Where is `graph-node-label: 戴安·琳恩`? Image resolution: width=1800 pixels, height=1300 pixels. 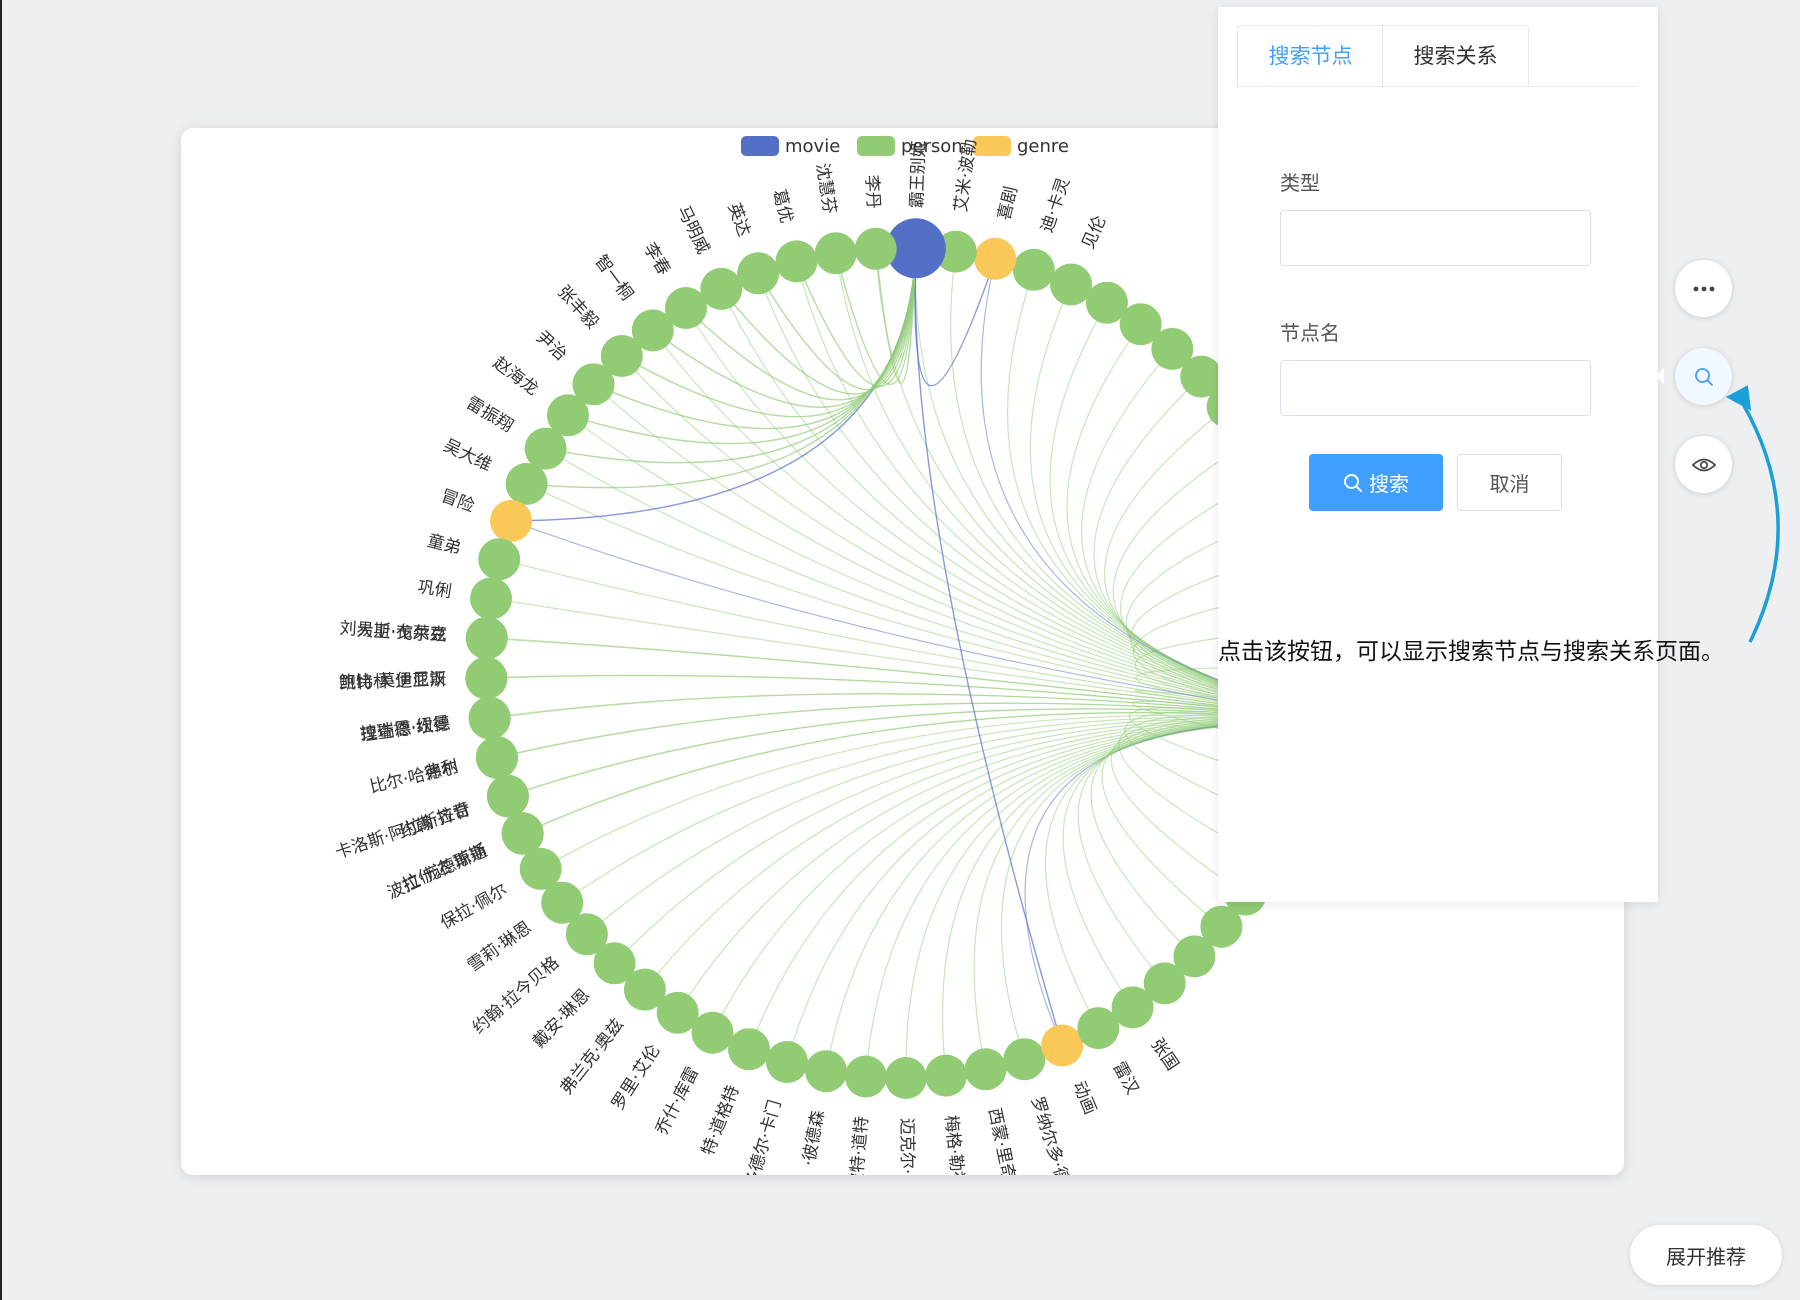 graph-node-label: 戴安·琳恩 is located at coordinates (561, 1018).